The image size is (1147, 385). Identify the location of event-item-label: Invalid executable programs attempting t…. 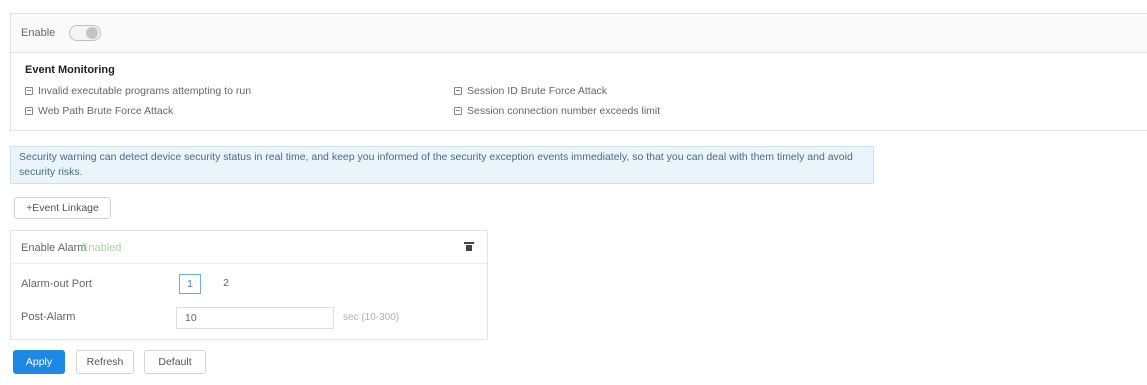
(145, 91).